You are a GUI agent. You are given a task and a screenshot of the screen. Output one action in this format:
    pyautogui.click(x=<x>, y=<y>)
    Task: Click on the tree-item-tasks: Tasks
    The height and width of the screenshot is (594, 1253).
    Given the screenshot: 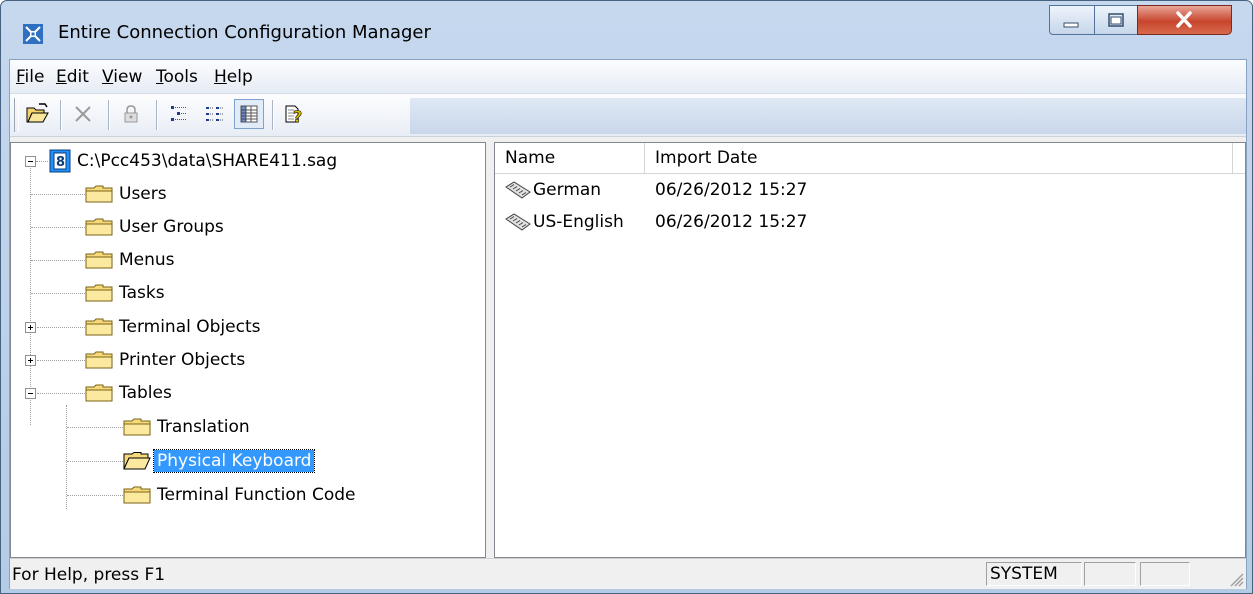 What is the action you would take?
    pyautogui.click(x=125, y=293)
    